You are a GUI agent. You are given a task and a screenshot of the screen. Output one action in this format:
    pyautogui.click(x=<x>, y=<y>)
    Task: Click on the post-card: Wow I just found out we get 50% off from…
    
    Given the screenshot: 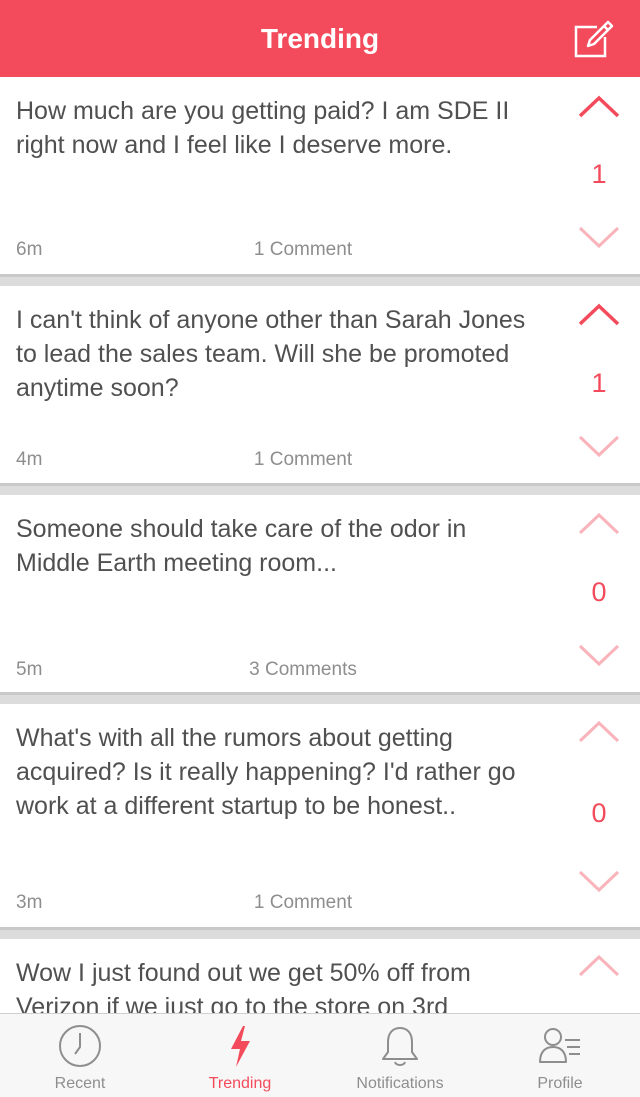 What is the action you would take?
    pyautogui.click(x=320, y=976)
    